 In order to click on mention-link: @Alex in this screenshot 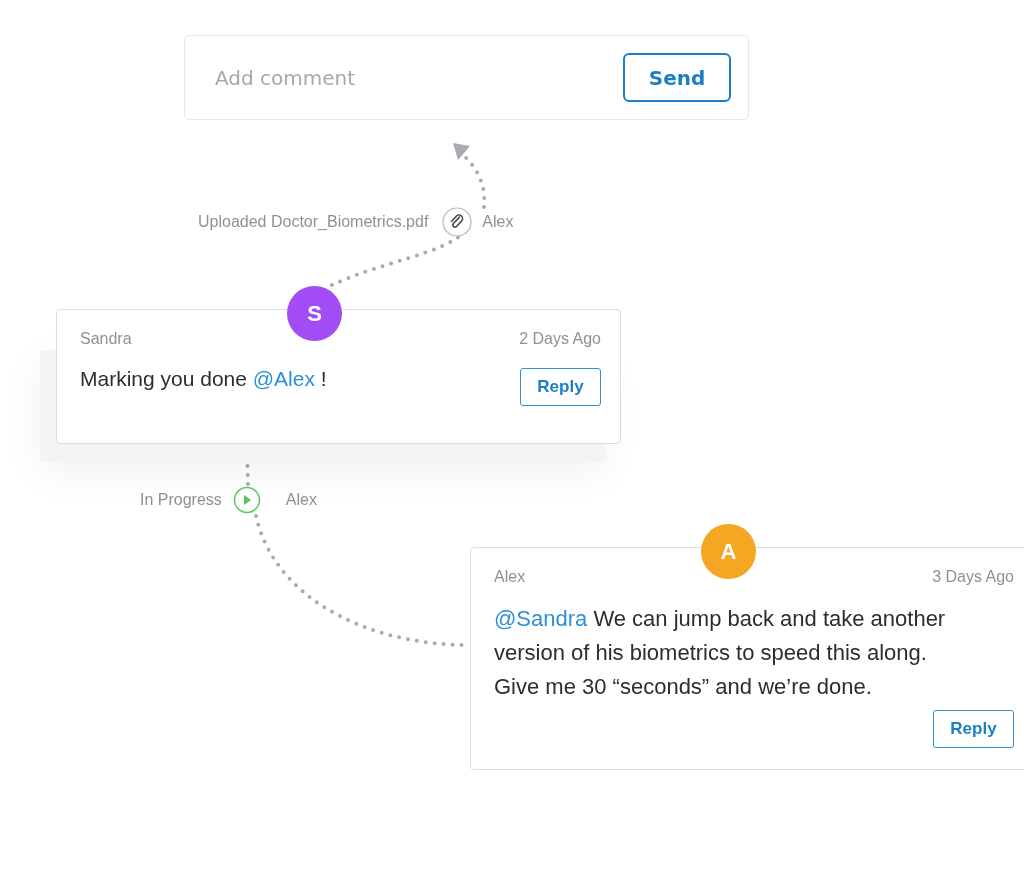, I will do `click(283, 378)`.